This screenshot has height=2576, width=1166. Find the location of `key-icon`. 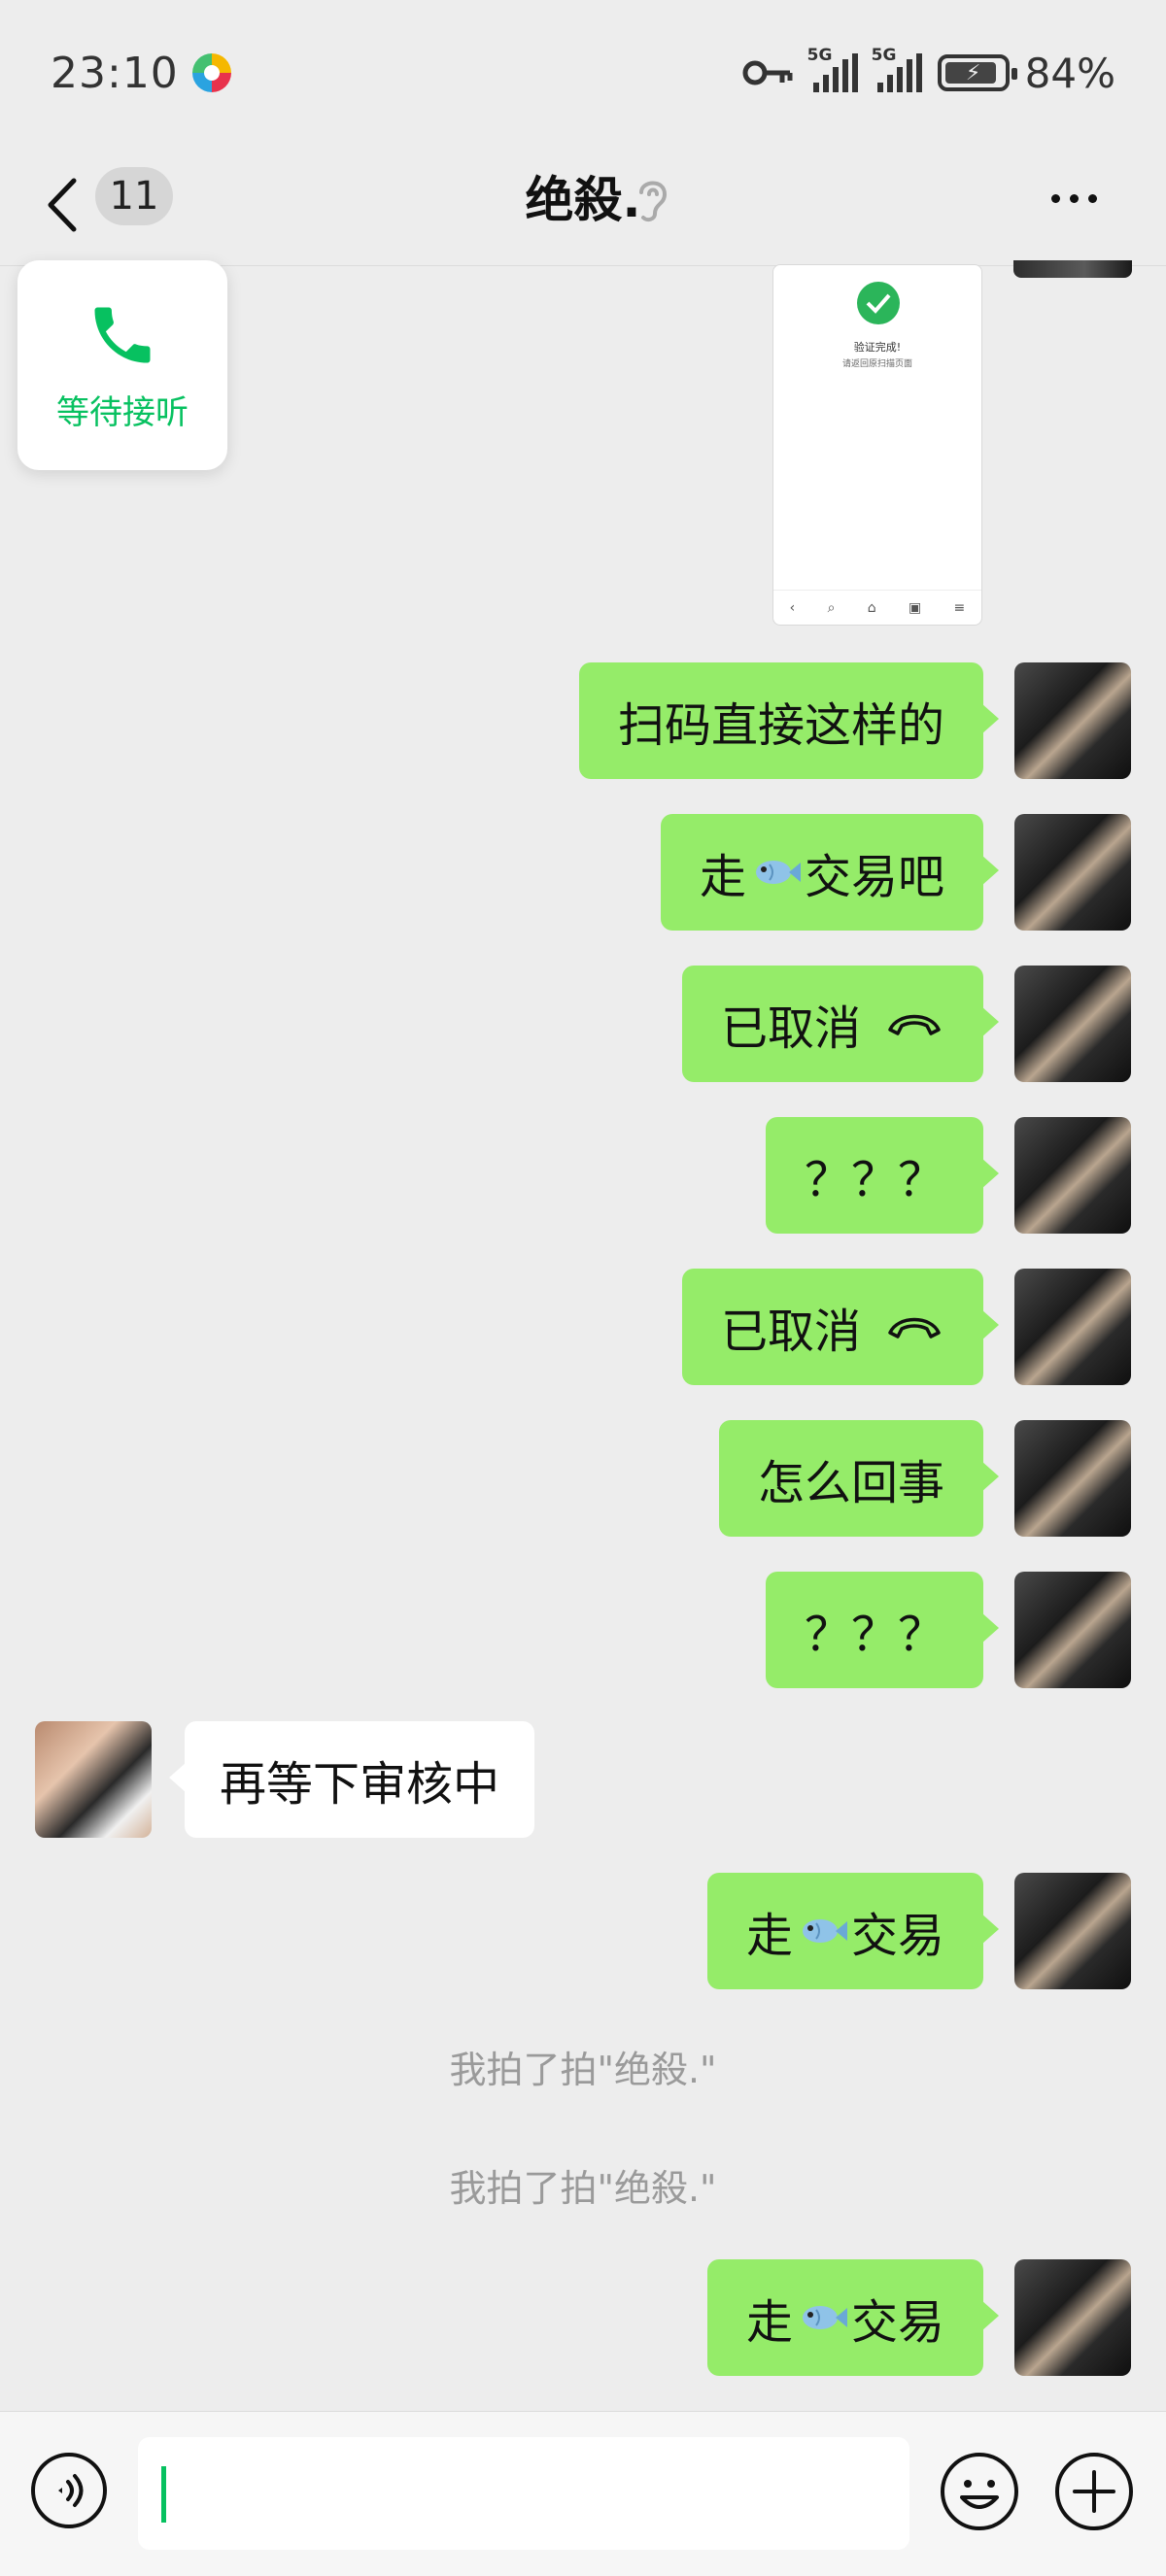

key-icon is located at coordinates (767, 72).